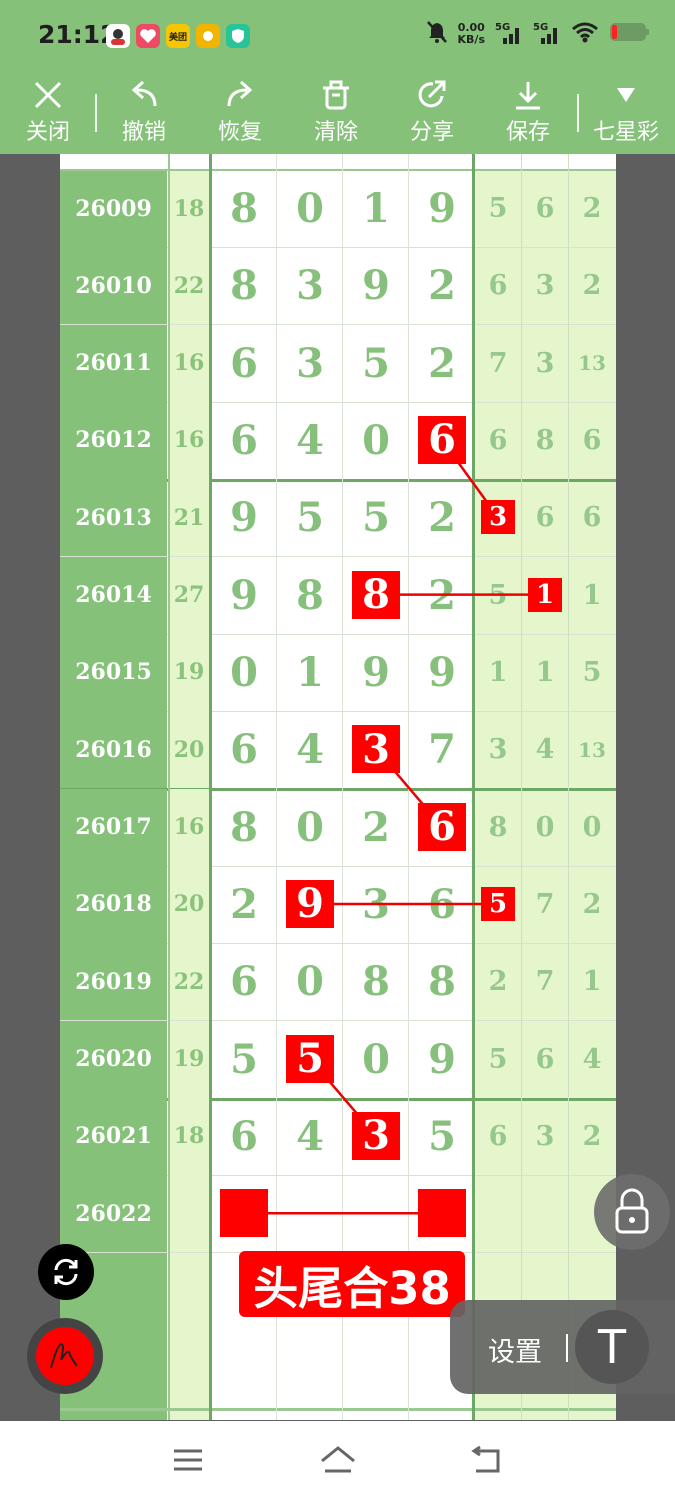 This screenshot has width=675, height=1500. I want to click on lottery-label: 七星彩, so click(625, 132).